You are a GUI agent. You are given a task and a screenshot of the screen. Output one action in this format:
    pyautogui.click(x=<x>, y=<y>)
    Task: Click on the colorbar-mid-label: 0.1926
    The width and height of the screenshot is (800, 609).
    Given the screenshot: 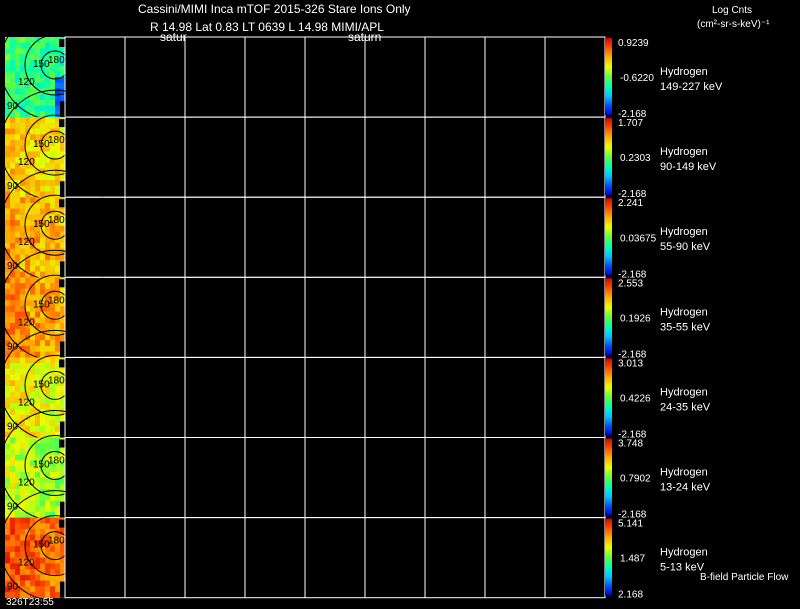 What is the action you would take?
    pyautogui.click(x=635, y=318)
    